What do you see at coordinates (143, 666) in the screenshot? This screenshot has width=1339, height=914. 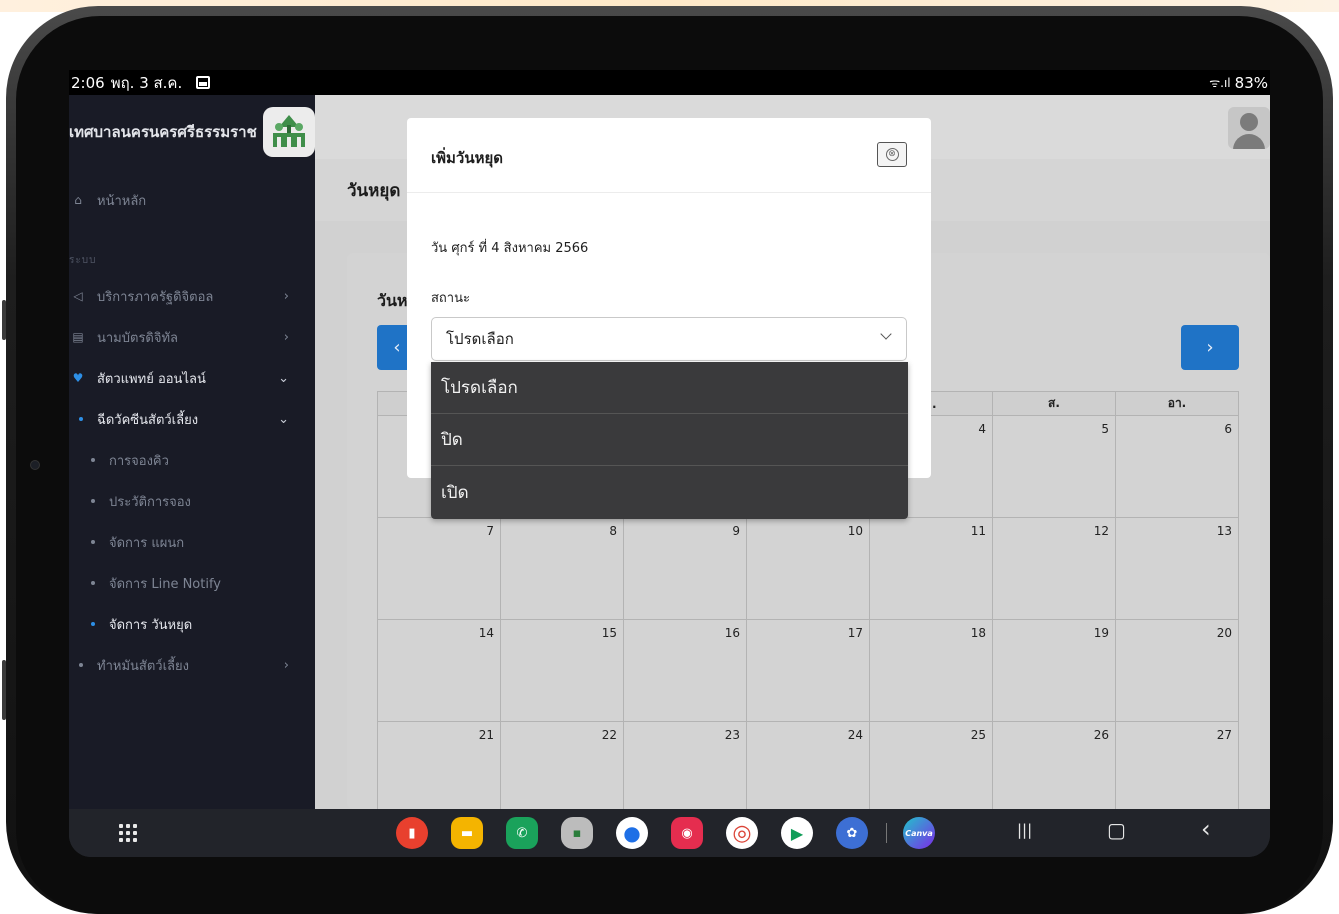 I see `sidebar-item-label: ทำหมันสัตว์เลี้ยง` at bounding box center [143, 666].